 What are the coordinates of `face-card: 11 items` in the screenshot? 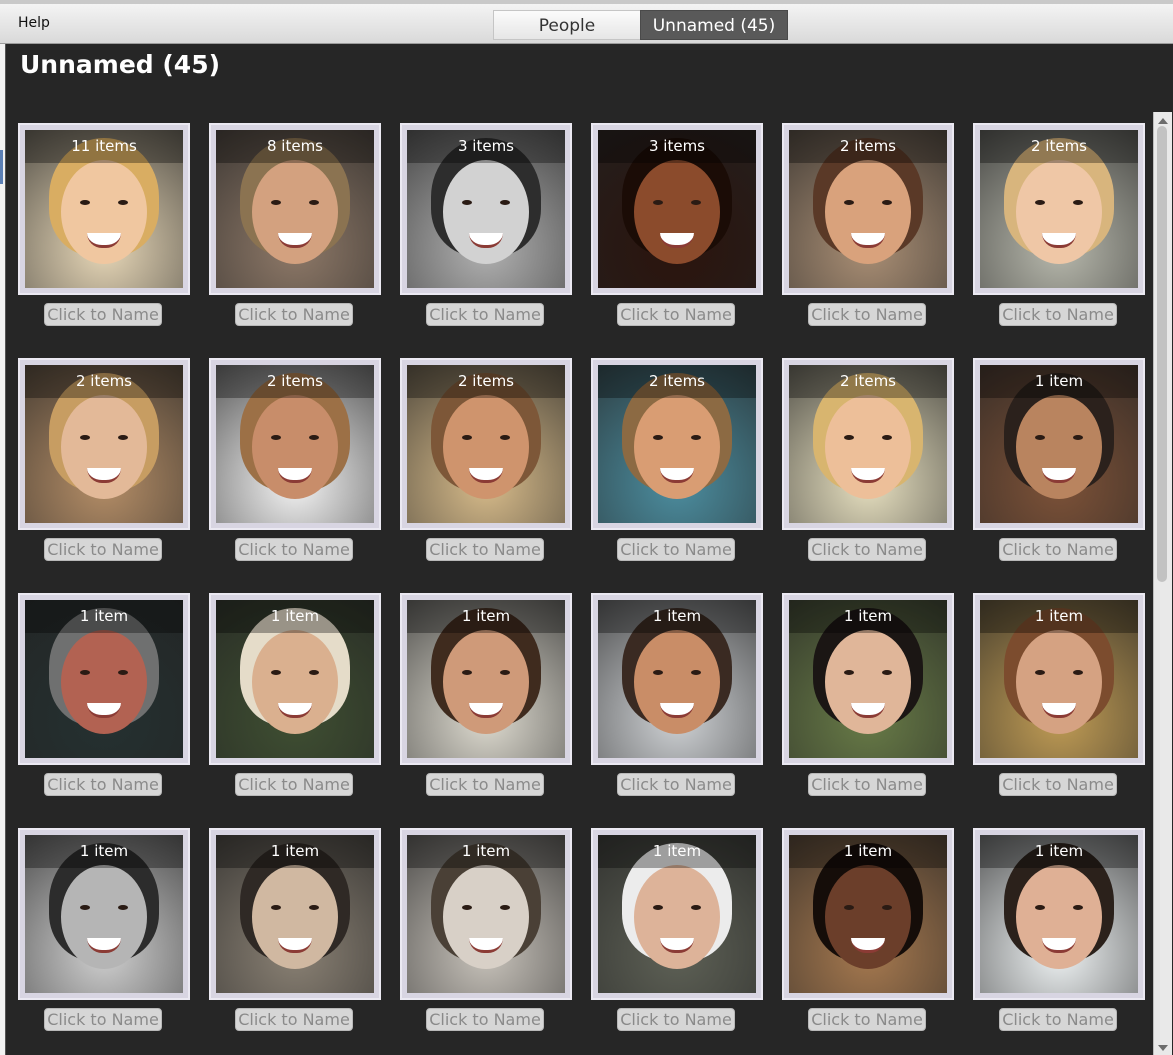 It's located at (104, 209).